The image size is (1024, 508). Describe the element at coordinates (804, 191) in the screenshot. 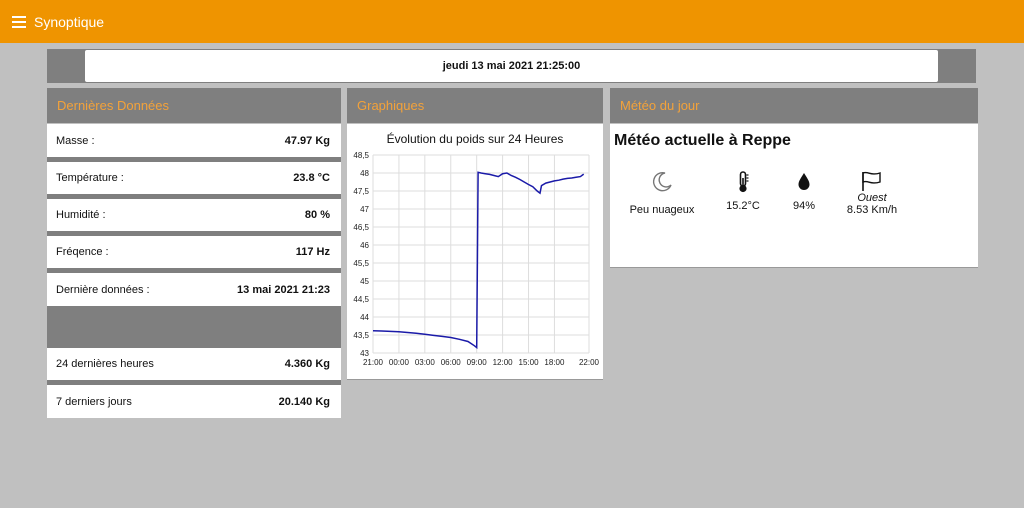

I see `humidity-reading: 94%` at that location.